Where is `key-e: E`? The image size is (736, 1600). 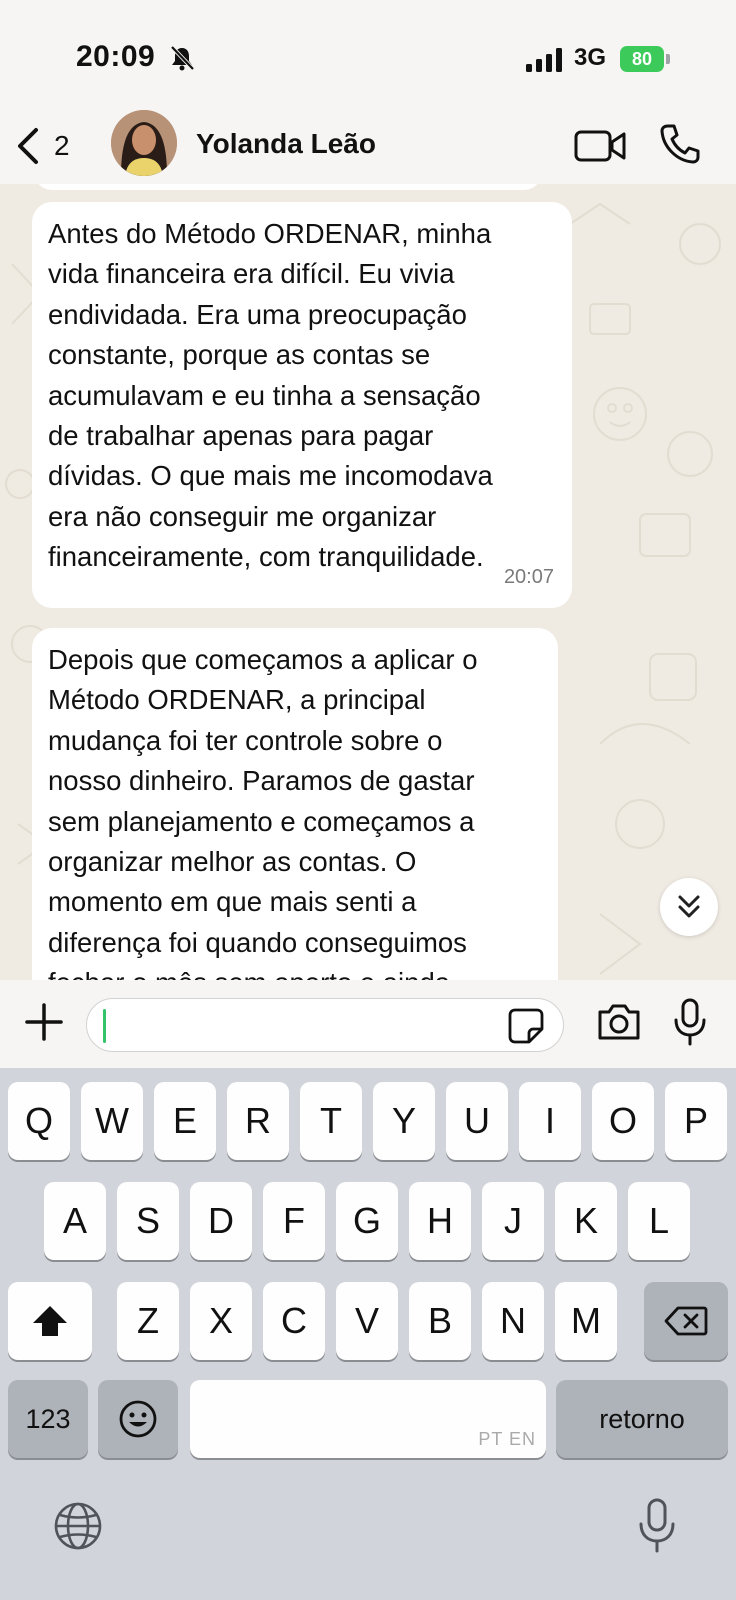 key-e: E is located at coordinates (185, 1121).